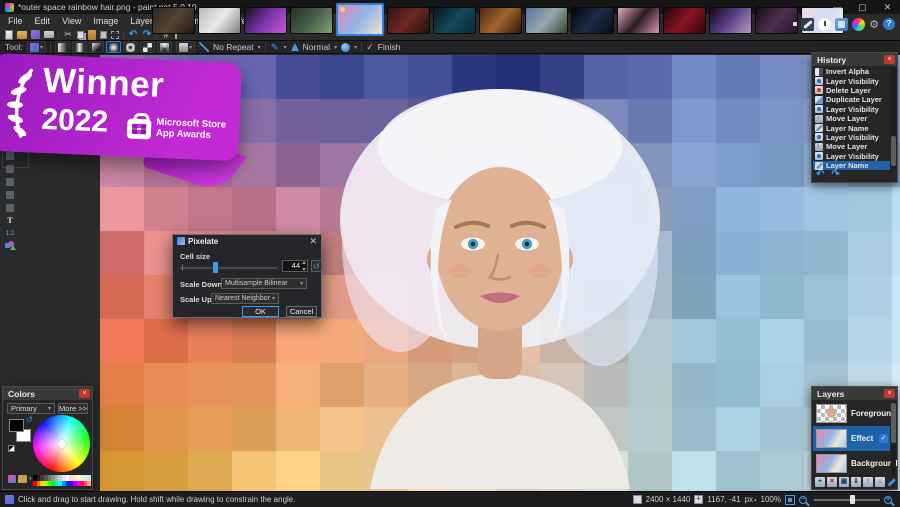 This screenshot has height=507, width=900. I want to click on move-up-layer-icon, so click(868, 481).